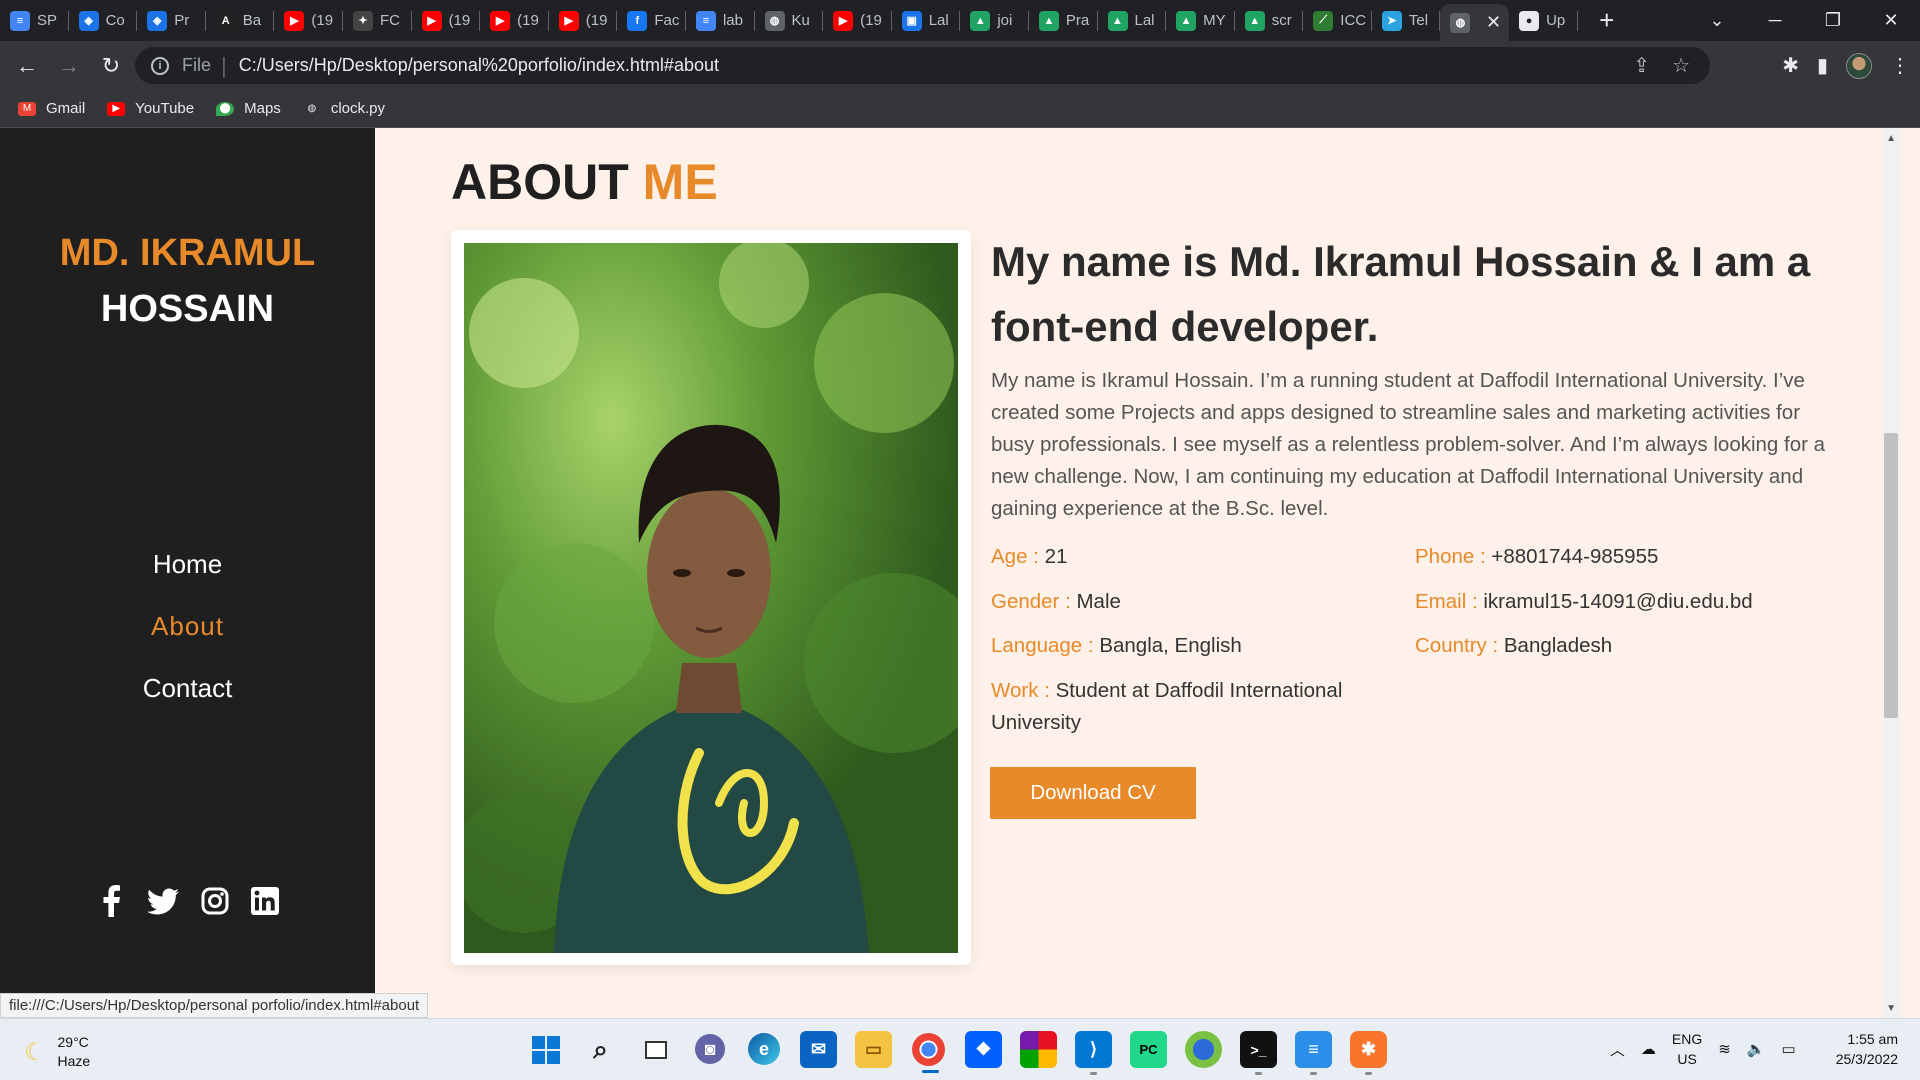 Image resolution: width=1920 pixels, height=1080 pixels. What do you see at coordinates (34, 20) in the screenshot?
I see `browser-tab: ≡ SP` at bounding box center [34, 20].